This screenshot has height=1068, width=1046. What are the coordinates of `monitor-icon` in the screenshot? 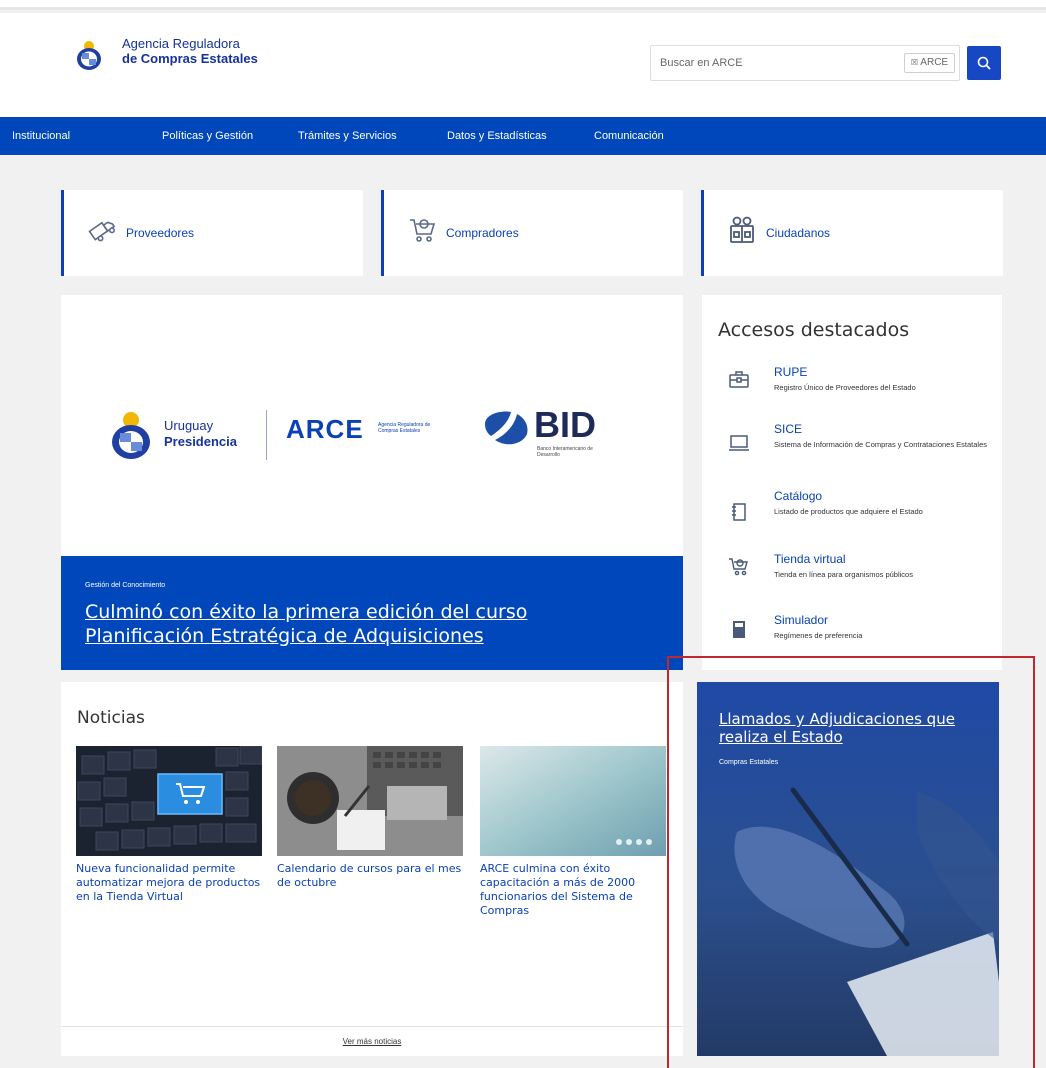 It's located at (739, 443).